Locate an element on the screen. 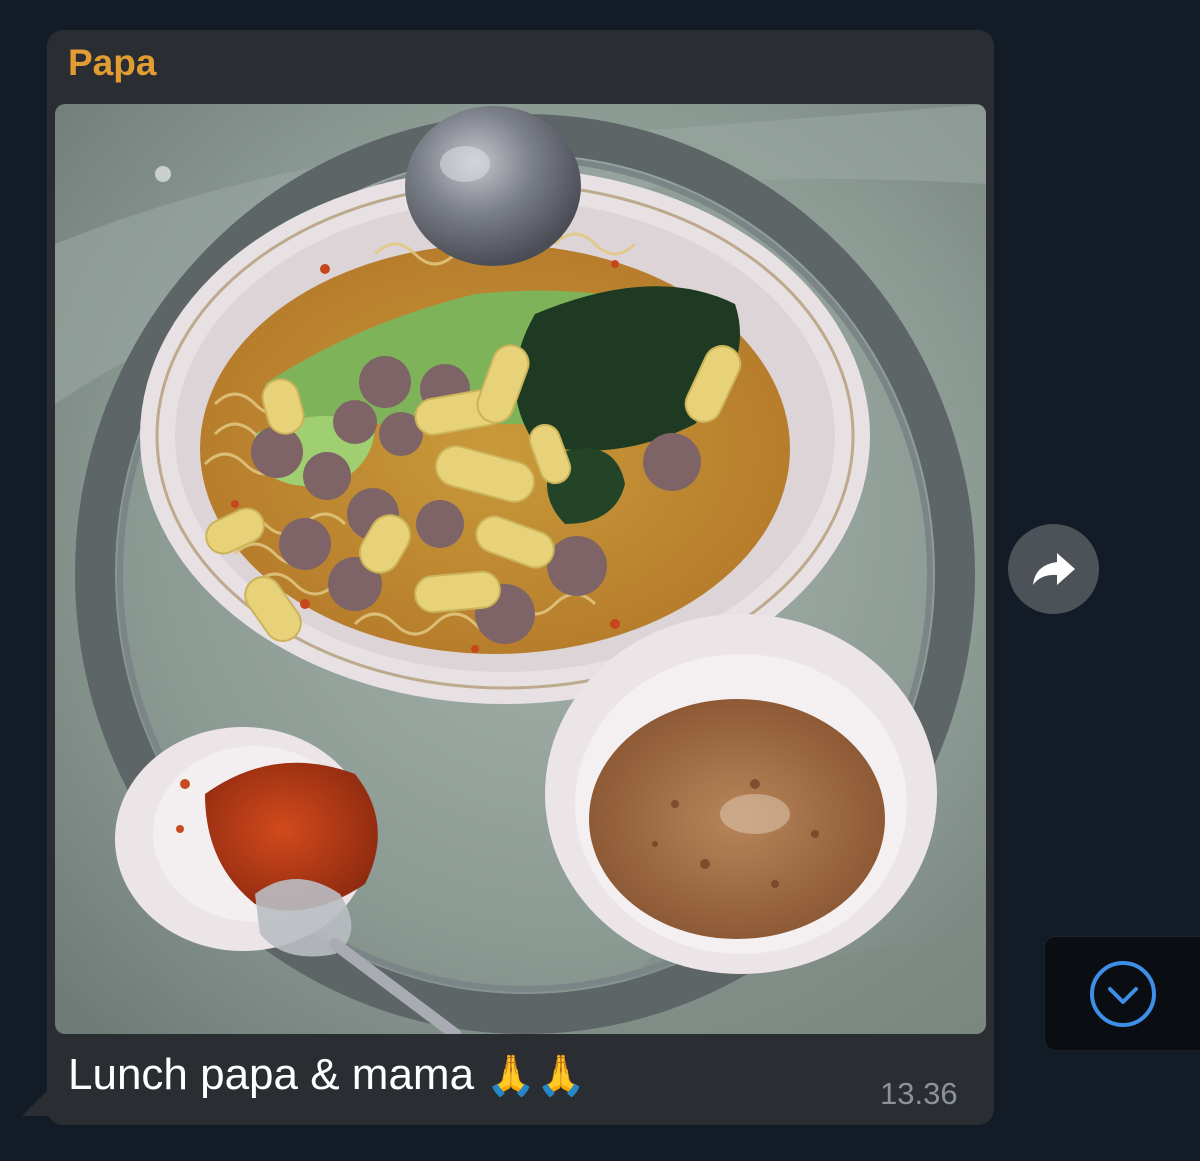 The width and height of the screenshot is (1200, 1161). pray-emoji: 🙏🙏 is located at coordinates (536, 1076).